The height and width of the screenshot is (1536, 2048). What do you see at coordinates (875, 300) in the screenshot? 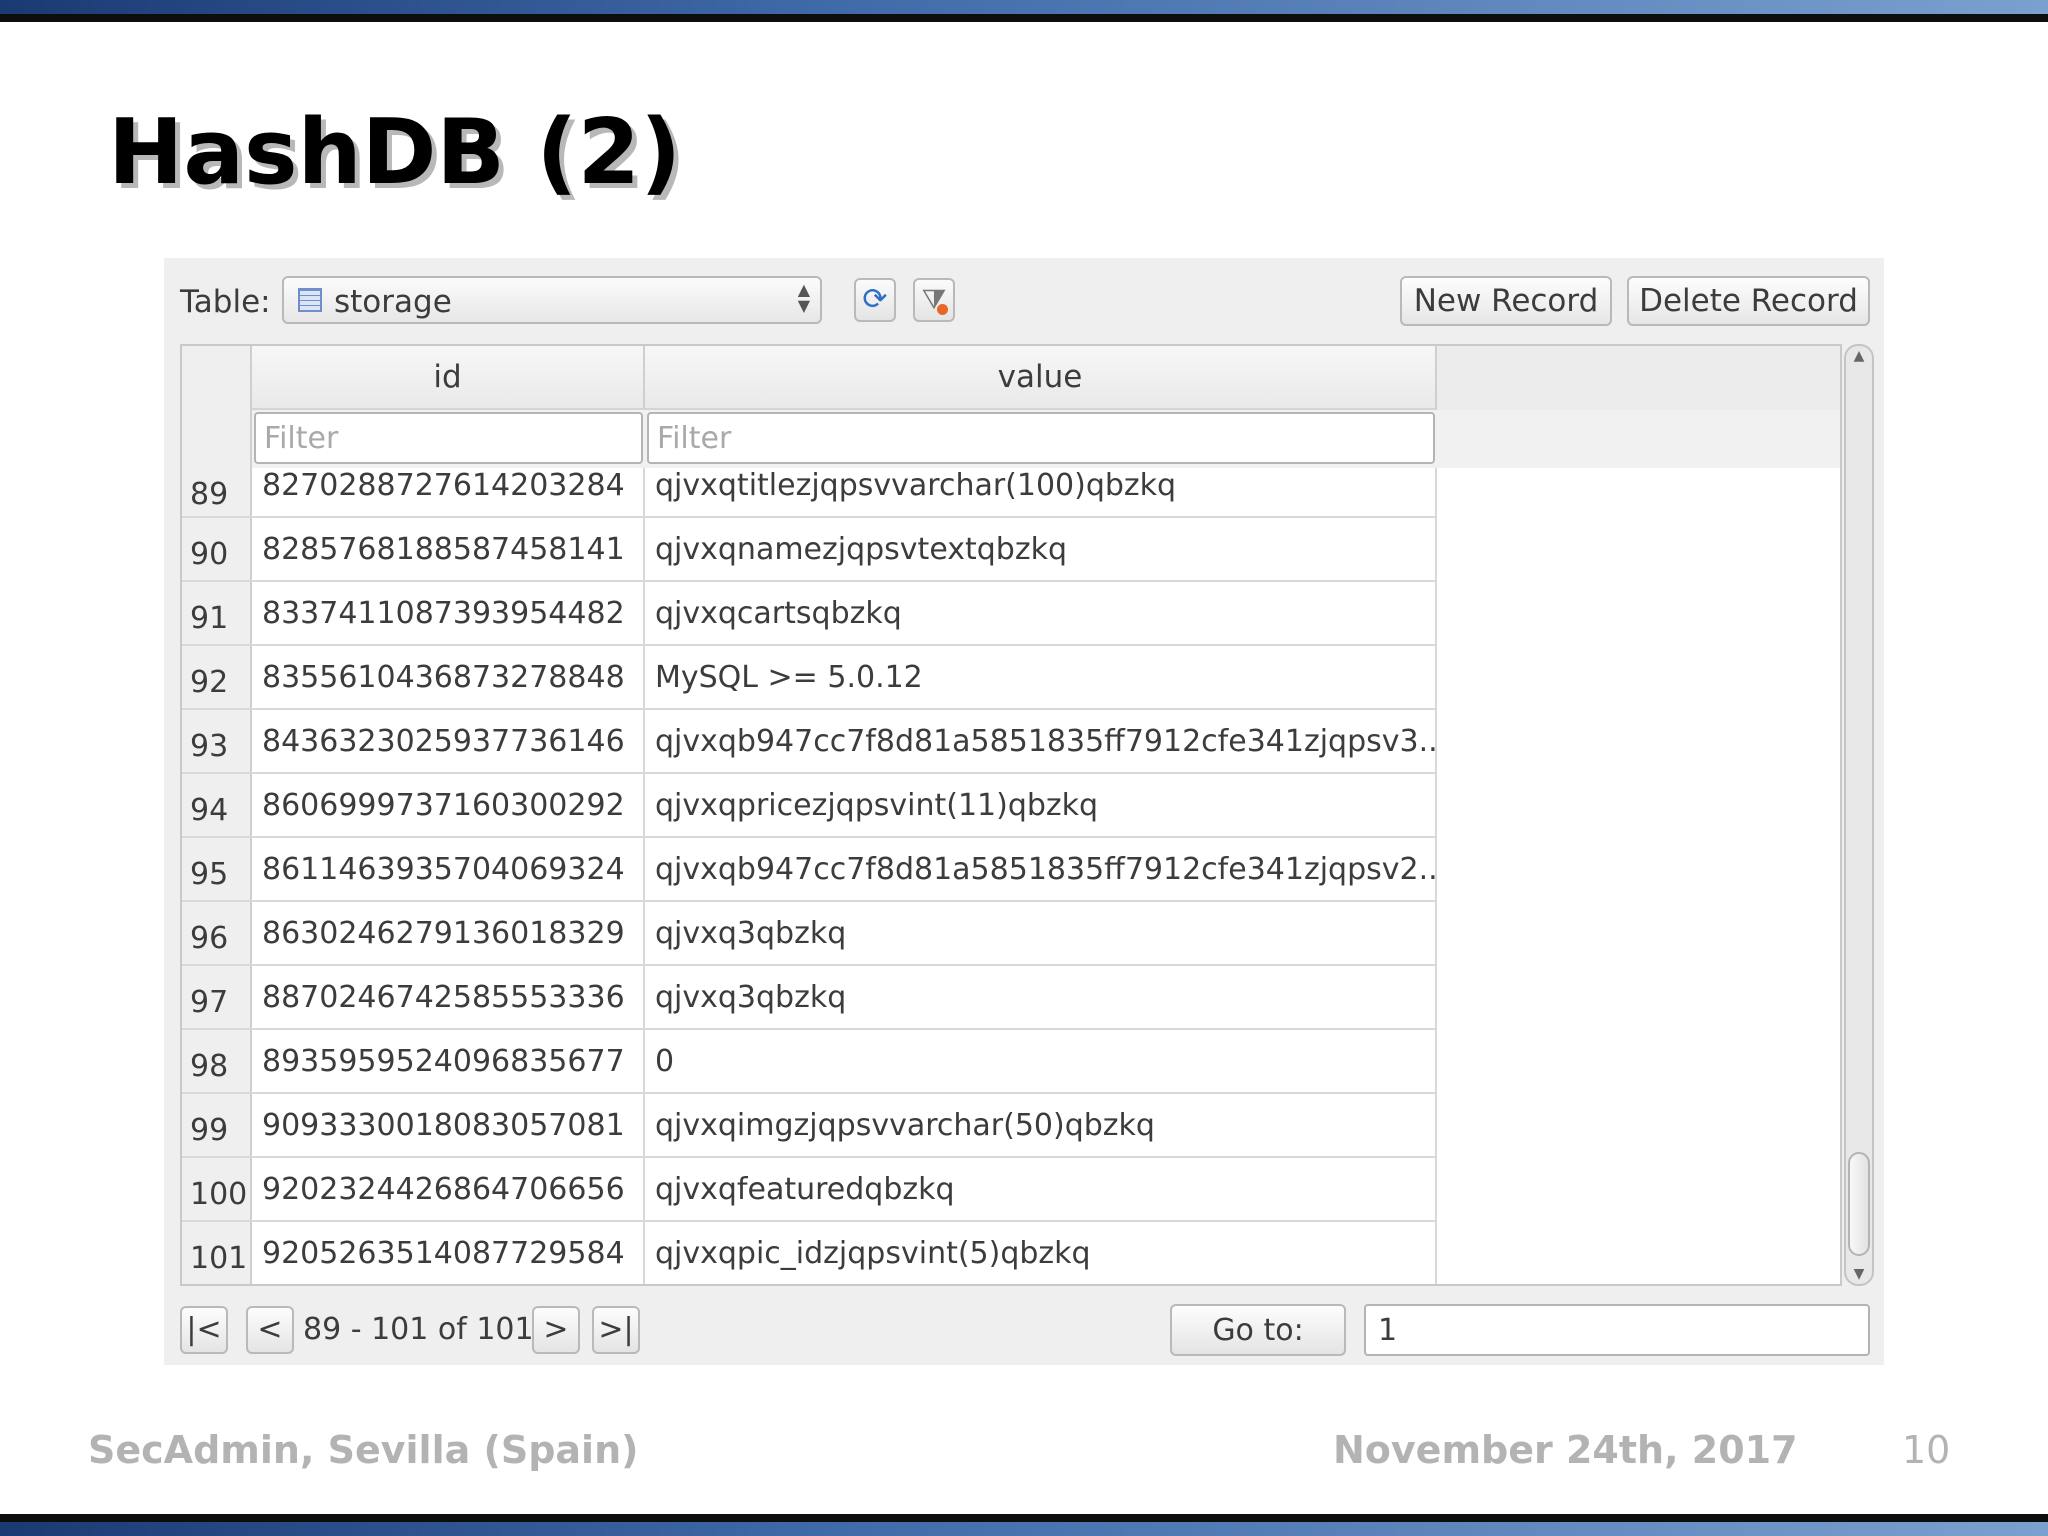
I see `refresh-icon: ⟳` at bounding box center [875, 300].